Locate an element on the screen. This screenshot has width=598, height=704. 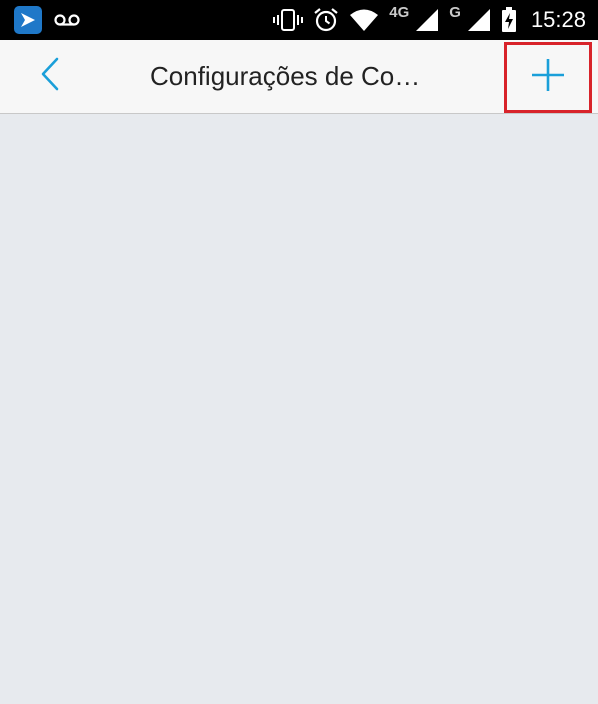
plus-icon is located at coordinates (548, 77).